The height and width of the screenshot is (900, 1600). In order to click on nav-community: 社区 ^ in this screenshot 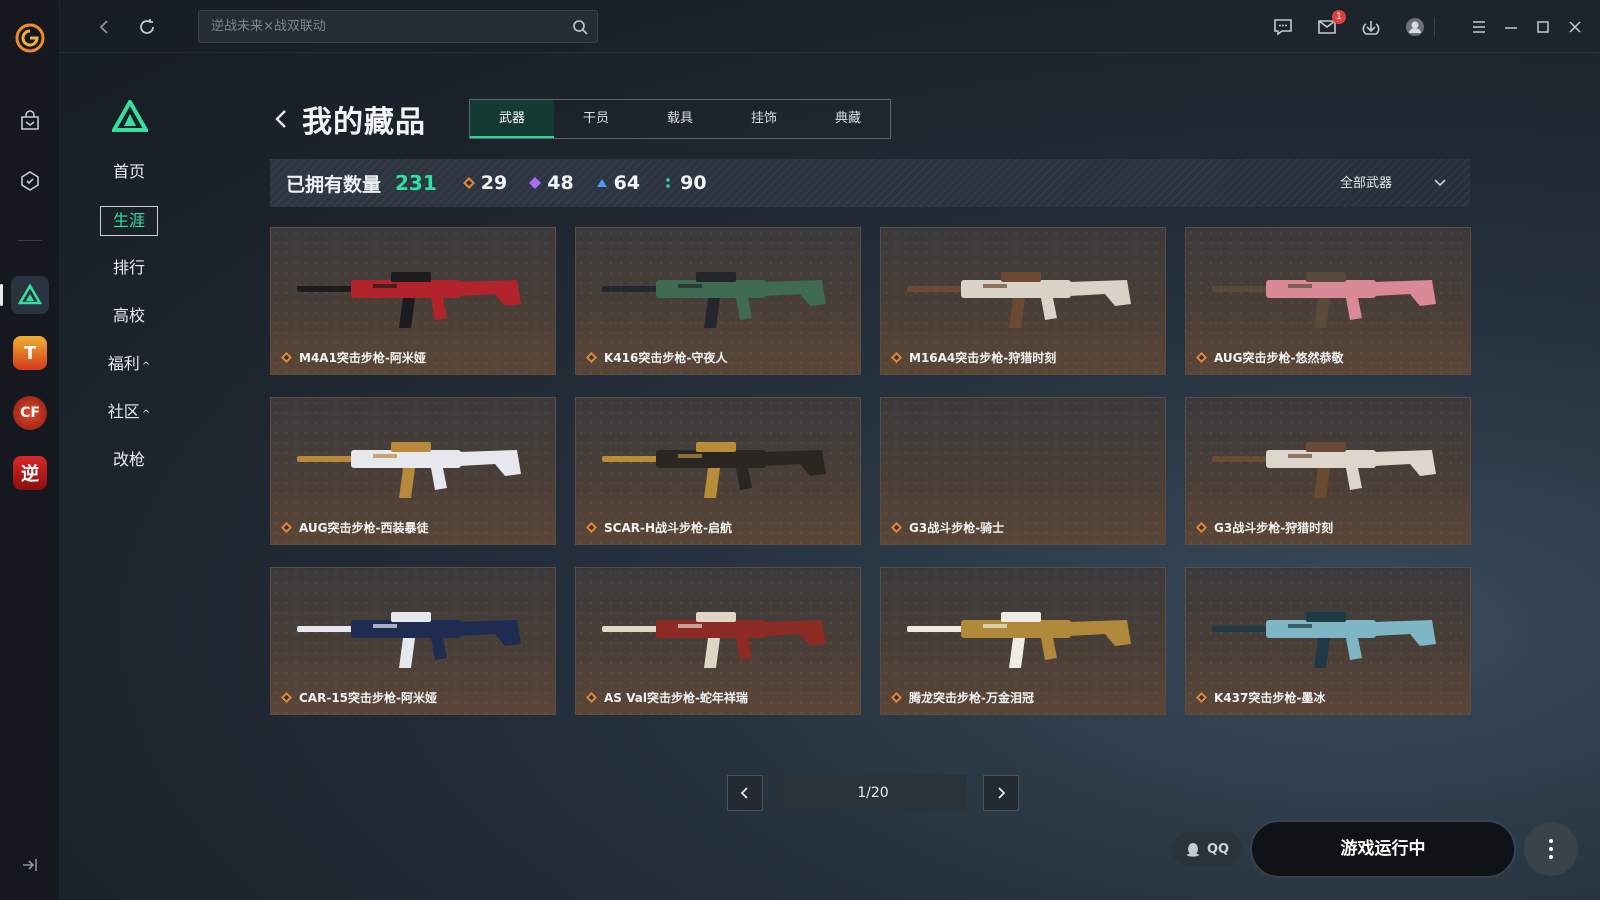, I will do `click(129, 413)`.